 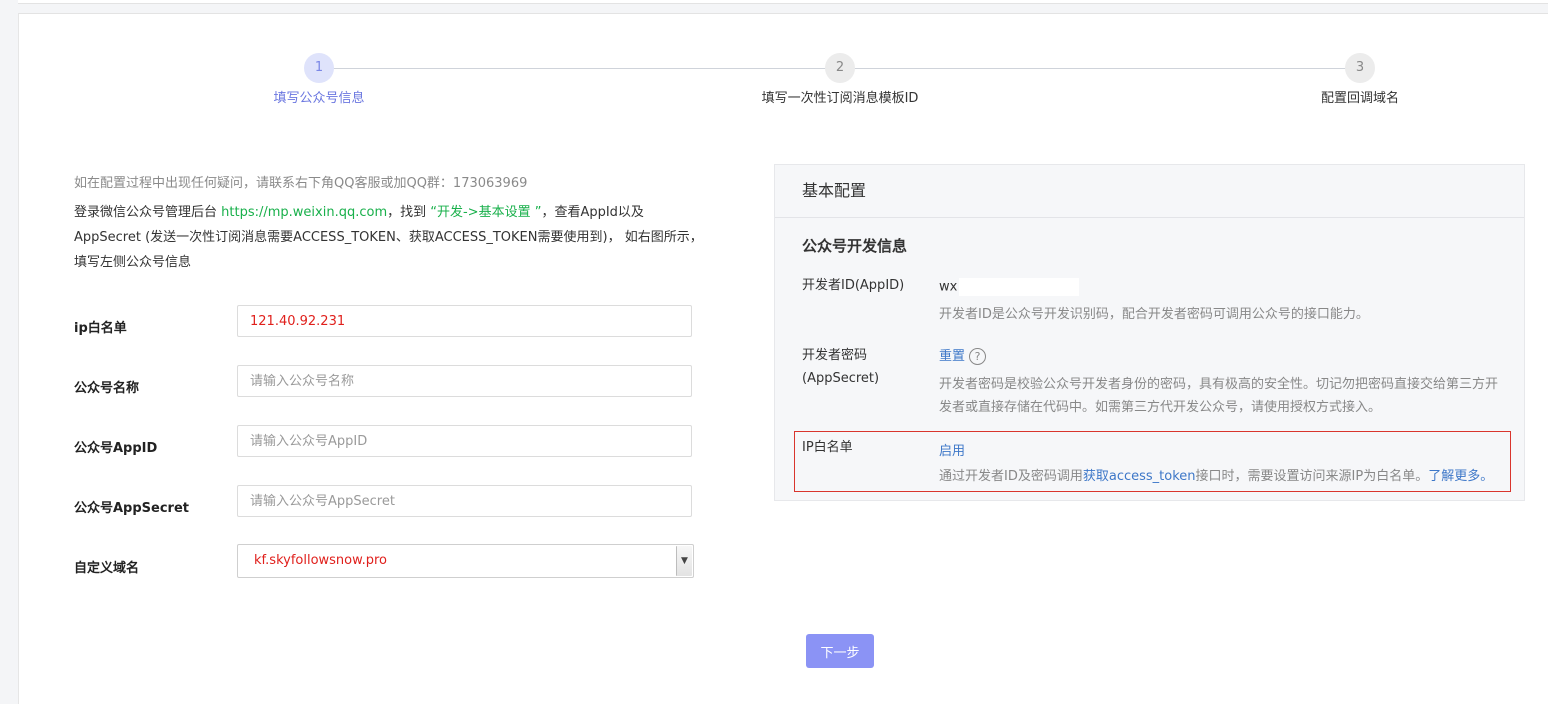 I want to click on step-3-circle: 3, so click(x=1360, y=68).